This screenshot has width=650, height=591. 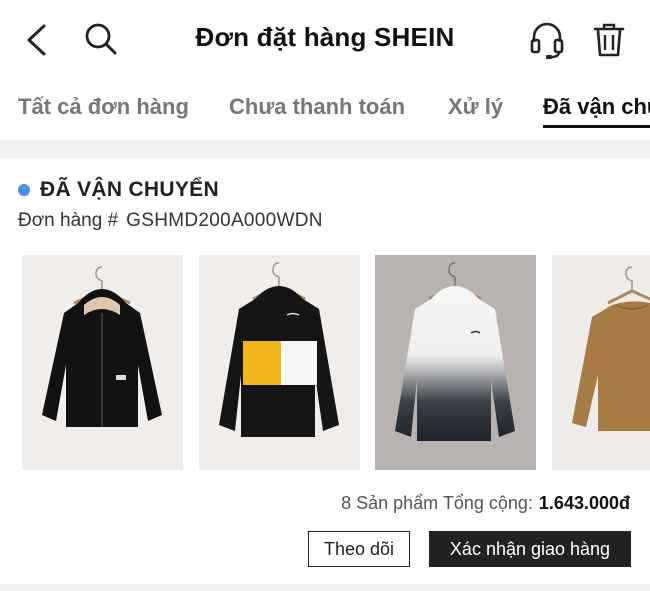 What do you see at coordinates (129, 189) in the screenshot?
I see `order-status-label: ĐÃ VẬN CHUYỂN` at bounding box center [129, 189].